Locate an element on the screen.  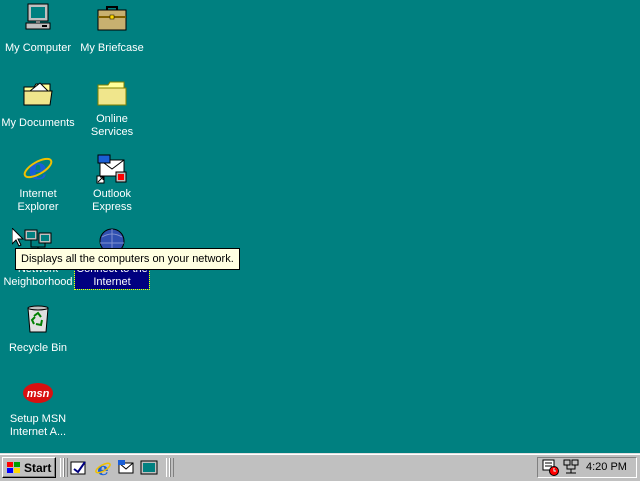
msn-icon: msn is located at coordinates (38, 393).